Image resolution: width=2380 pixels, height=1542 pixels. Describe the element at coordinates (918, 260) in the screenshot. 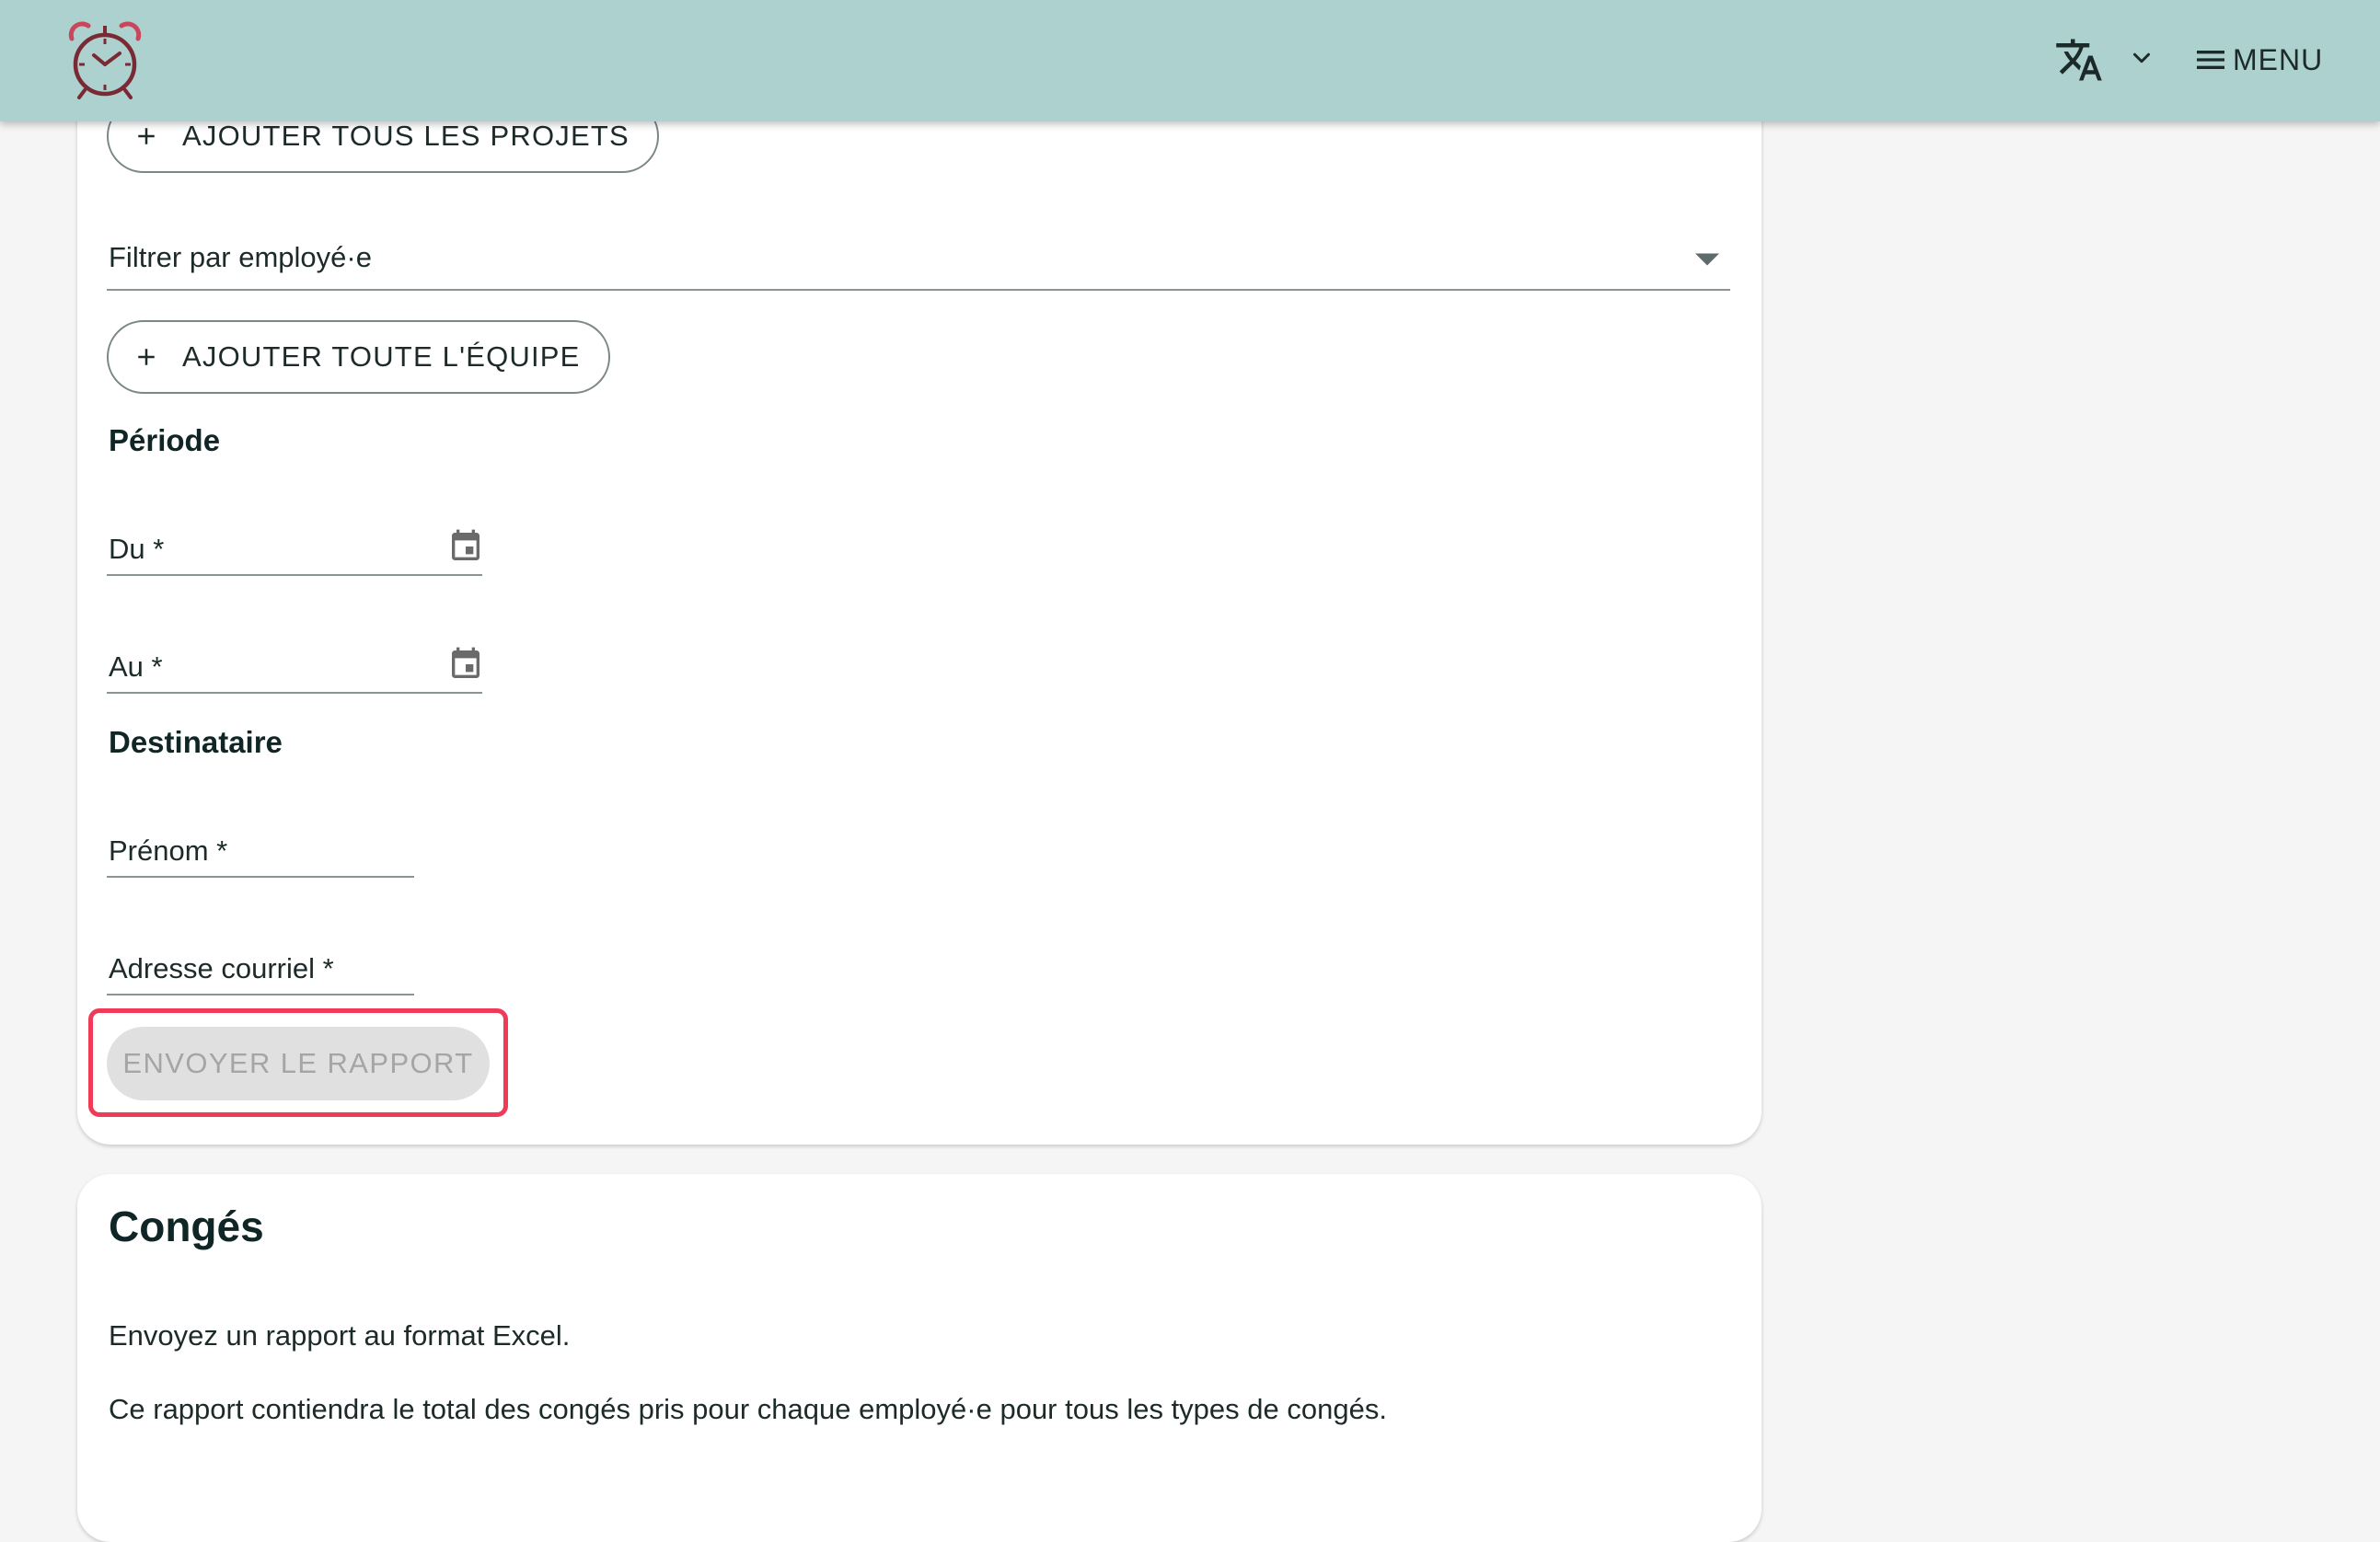

I see `employee-filter-select: Filtrer par employé·e` at that location.